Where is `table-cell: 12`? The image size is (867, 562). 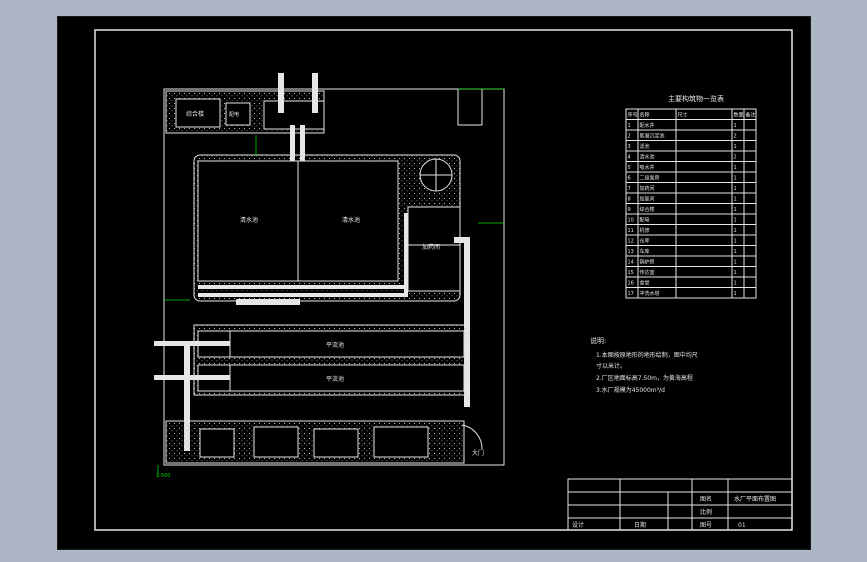 table-cell: 12 is located at coordinates (631, 242).